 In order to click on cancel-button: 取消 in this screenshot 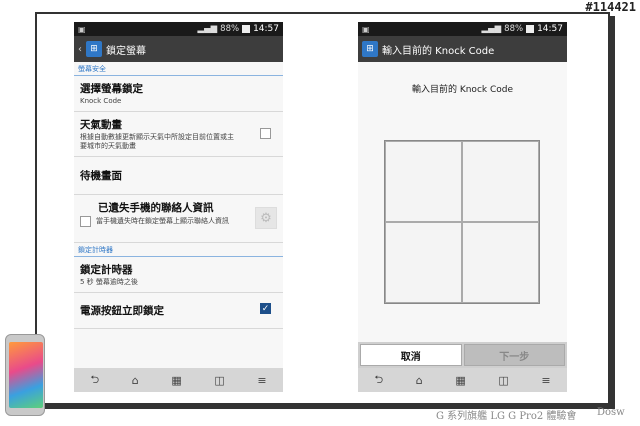, I will do `click(411, 355)`.